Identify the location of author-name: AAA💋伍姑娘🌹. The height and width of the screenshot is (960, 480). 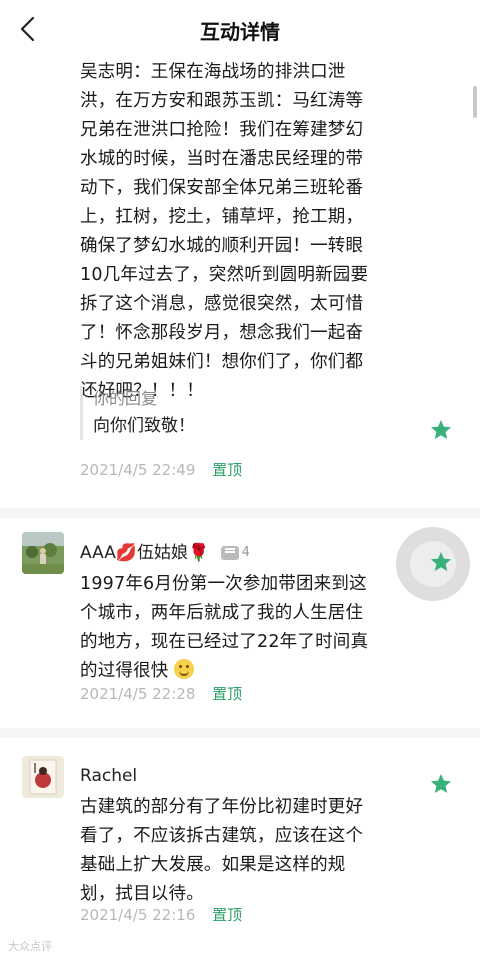
(145, 553).